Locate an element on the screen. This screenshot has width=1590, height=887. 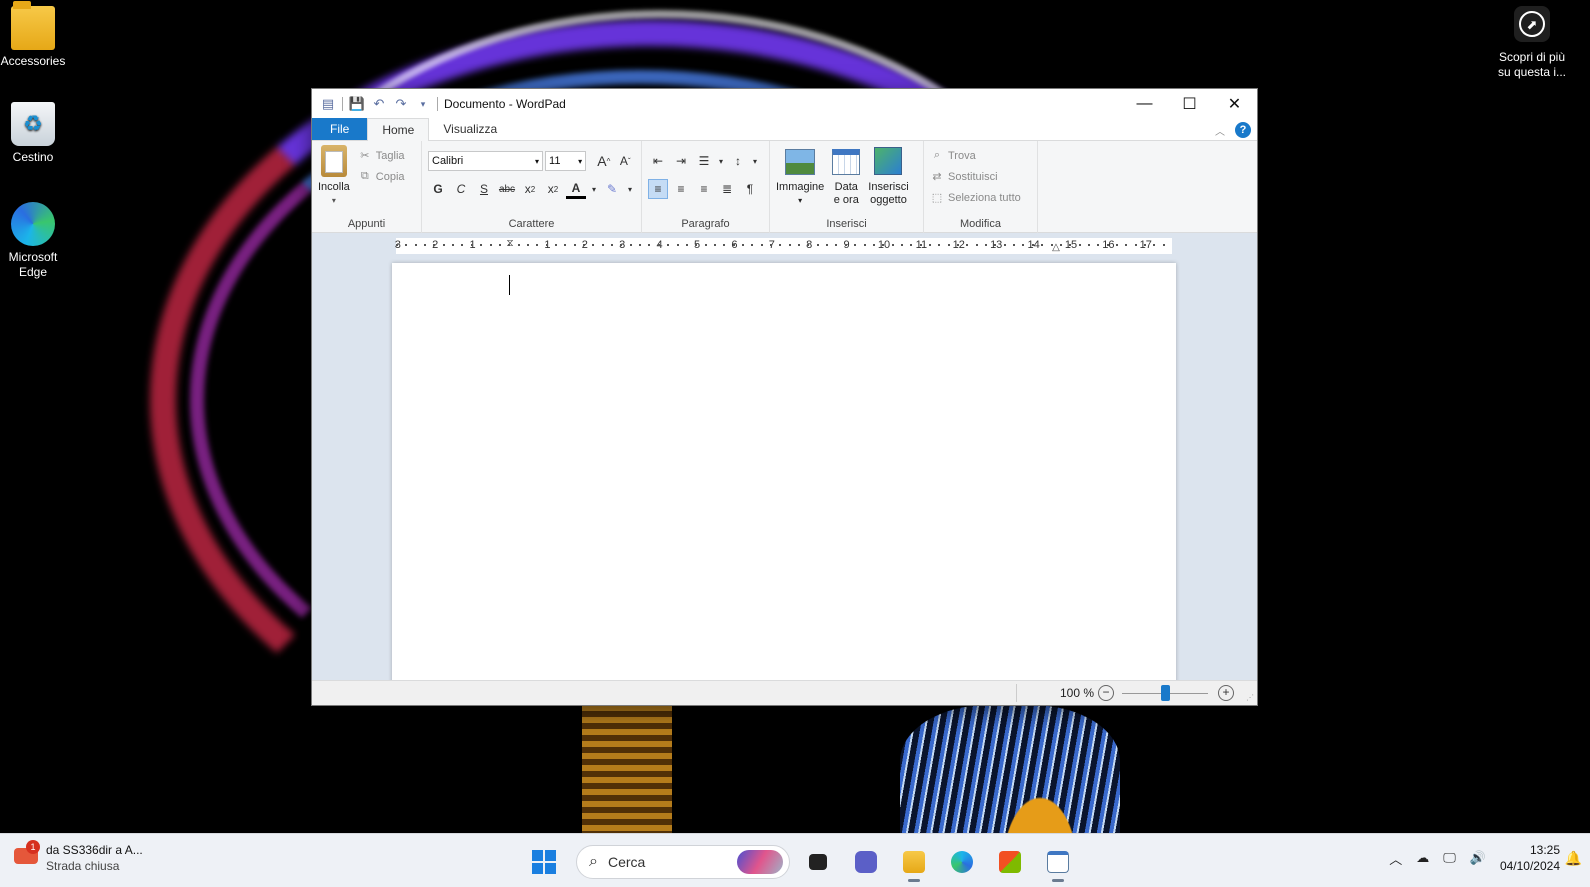
status-separator is located at coordinates (1016, 693).